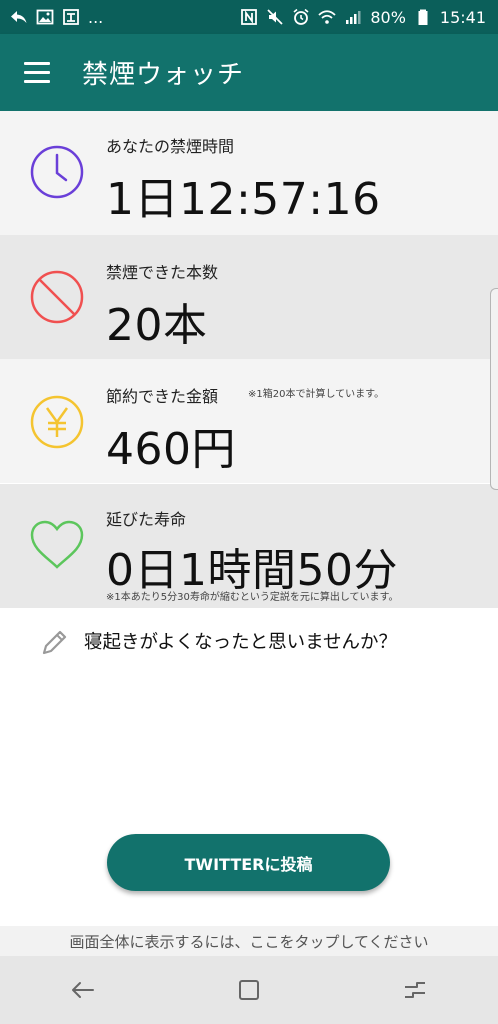  I want to click on nfc-icon, so click(249, 17).